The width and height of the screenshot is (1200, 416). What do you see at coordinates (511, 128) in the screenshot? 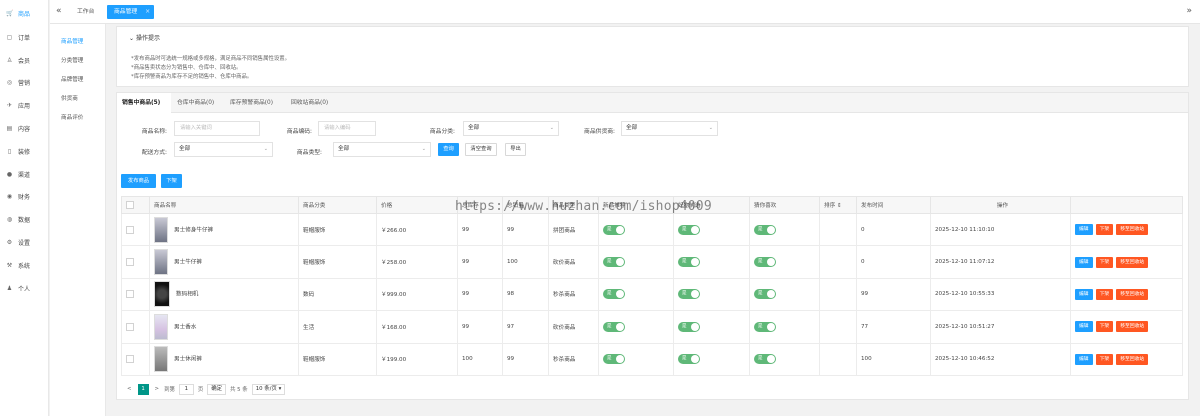
I see `category-select: 全部 ⌄` at bounding box center [511, 128].